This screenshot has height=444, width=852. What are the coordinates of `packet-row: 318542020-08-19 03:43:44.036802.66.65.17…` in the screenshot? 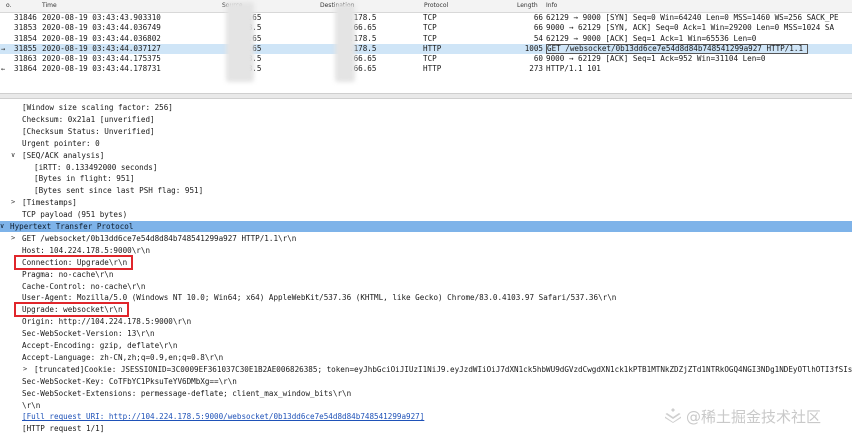 It's located at (426, 39).